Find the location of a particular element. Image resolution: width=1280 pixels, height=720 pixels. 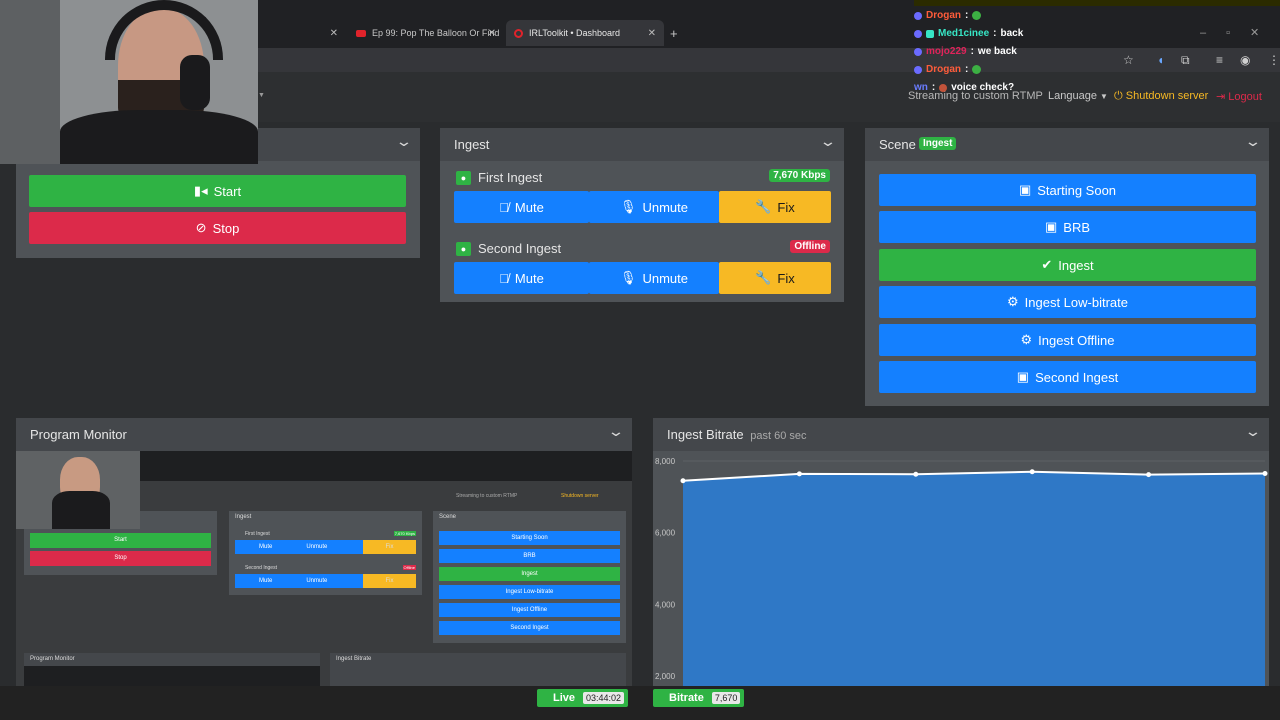

webcam-overlay is located at coordinates (129, 82).